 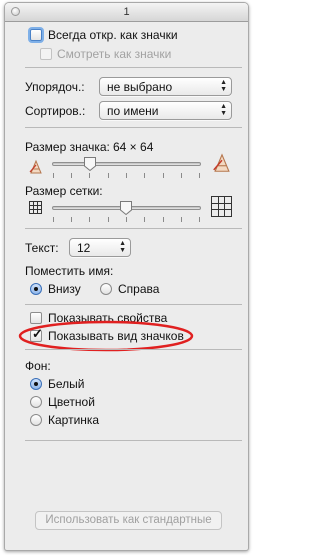 What do you see at coordinates (35, 207) in the screenshot?
I see `small-grid-icon` at bounding box center [35, 207].